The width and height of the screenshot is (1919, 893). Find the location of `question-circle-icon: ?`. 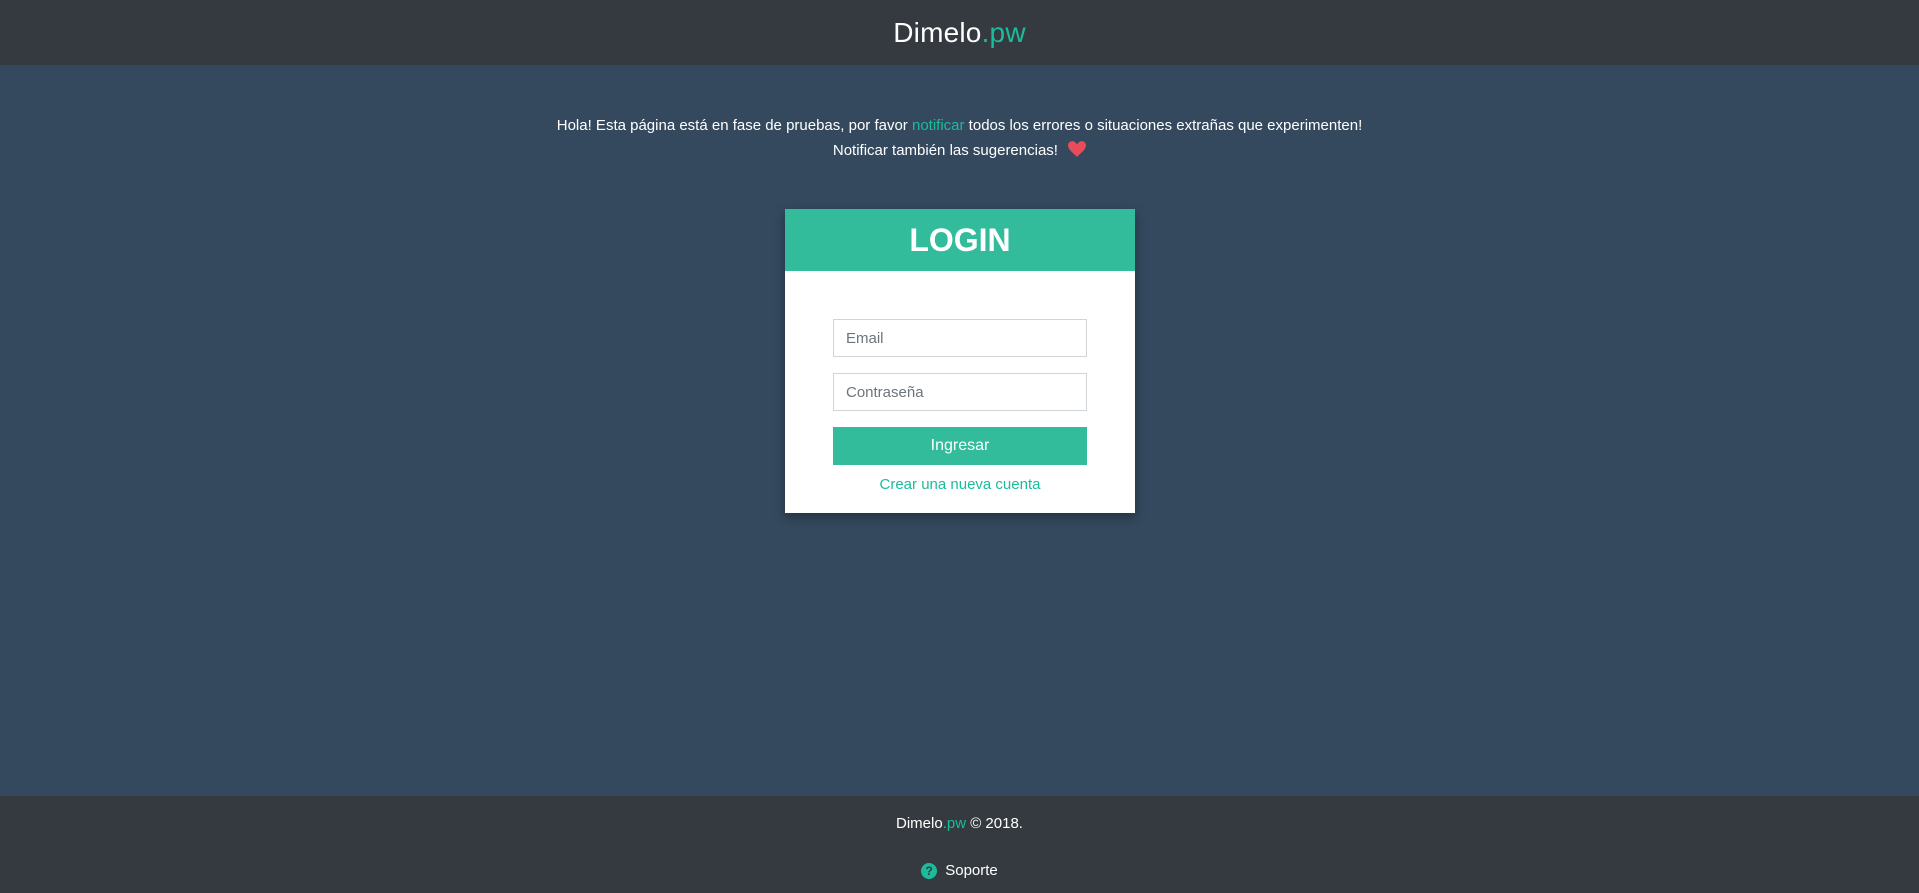

question-circle-icon: ? is located at coordinates (929, 870).